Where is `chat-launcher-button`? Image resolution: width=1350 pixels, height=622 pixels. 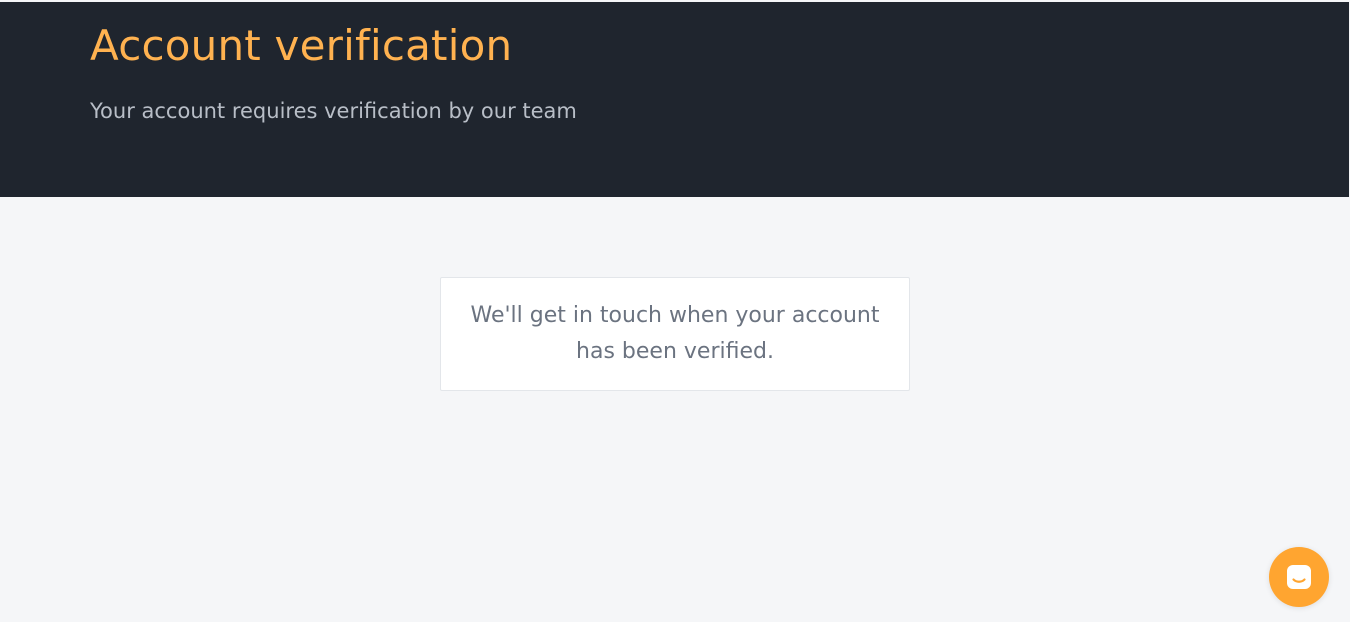 chat-launcher-button is located at coordinates (1299, 577).